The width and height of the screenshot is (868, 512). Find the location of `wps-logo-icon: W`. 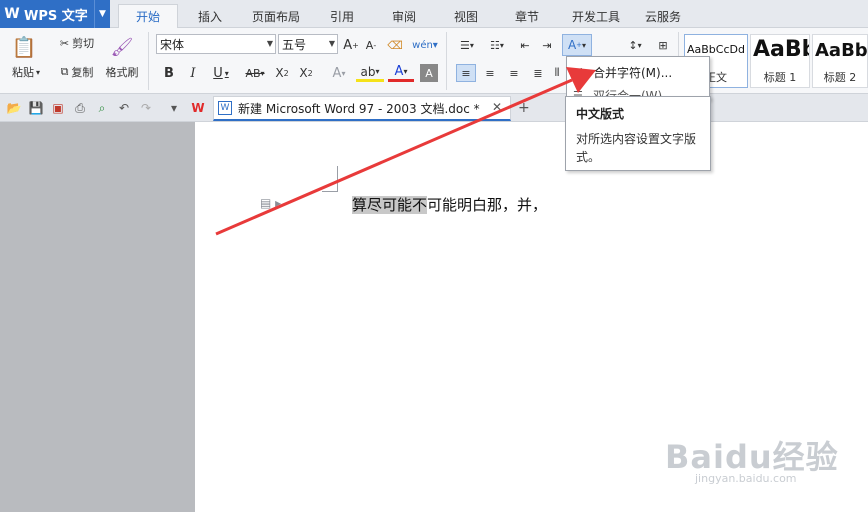

wps-logo-icon: W is located at coordinates (12, 14).